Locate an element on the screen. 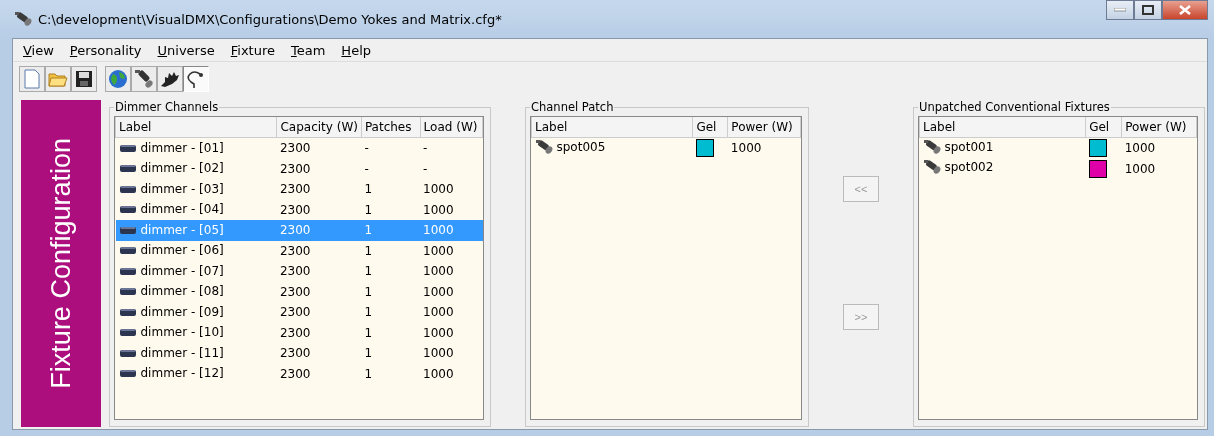 The image size is (1214, 436). maximize-button is located at coordinates (1148, 10).